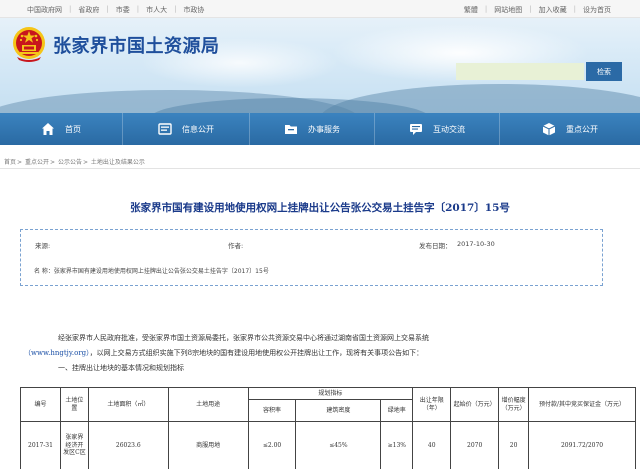 Image resolution: width=640 pixels, height=469 pixels. I want to click on header-term: 出让年限（年）, so click(432, 404).